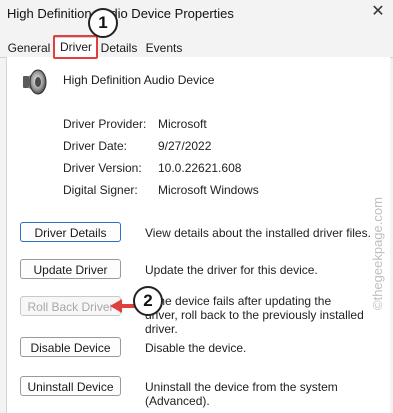  Describe the element at coordinates (185, 146) in the screenshot. I see `driver-date-value: 9/27/2022` at that location.